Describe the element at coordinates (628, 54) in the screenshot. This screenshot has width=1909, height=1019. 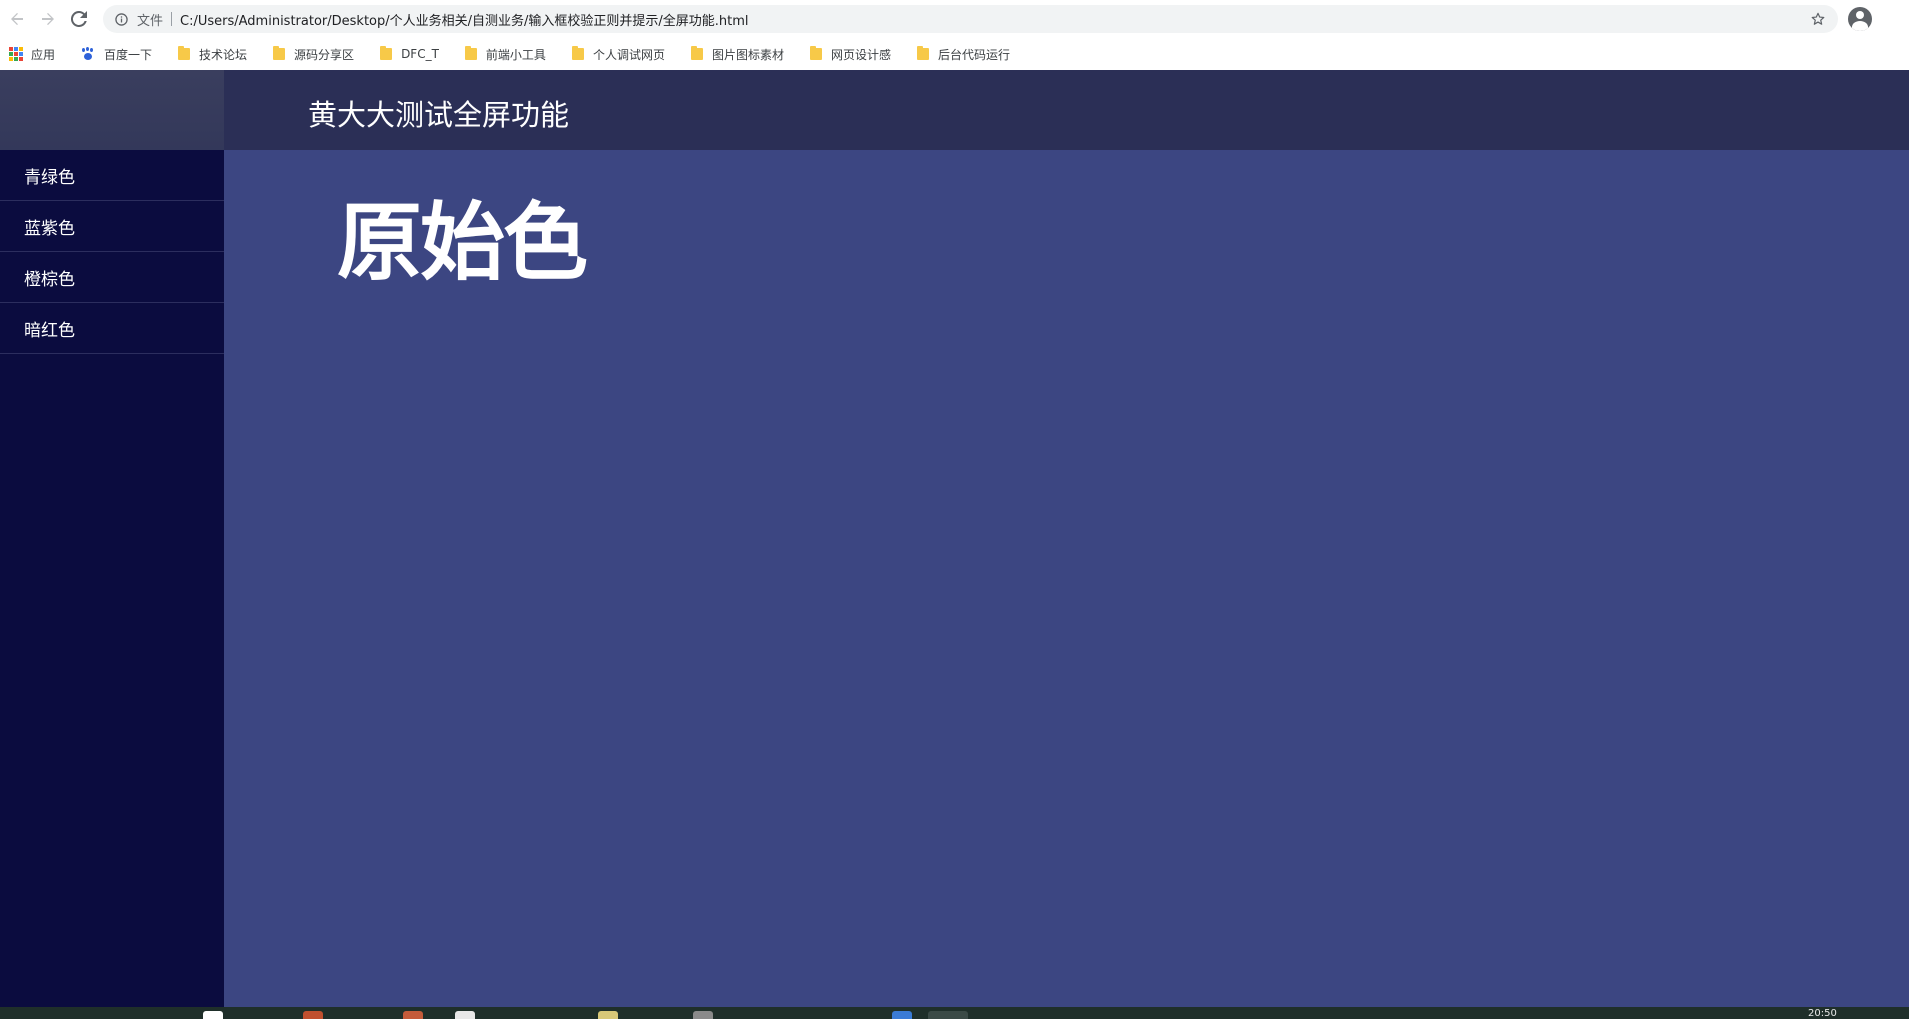
I see `bookmark-label: 个人调试网页` at that location.